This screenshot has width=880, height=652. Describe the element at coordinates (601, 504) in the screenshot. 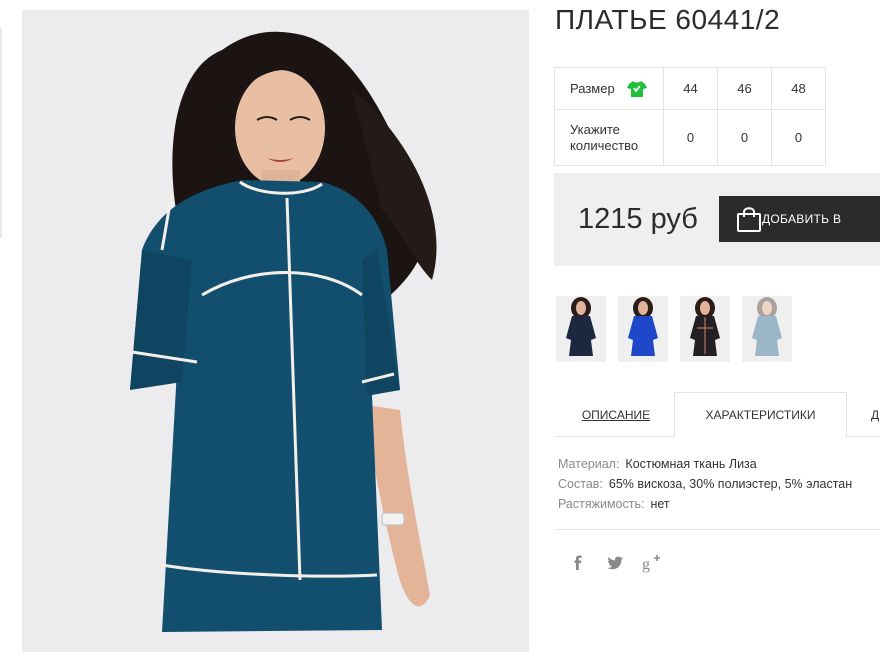

I see `characteristic-key: Растяжимость:` at that location.